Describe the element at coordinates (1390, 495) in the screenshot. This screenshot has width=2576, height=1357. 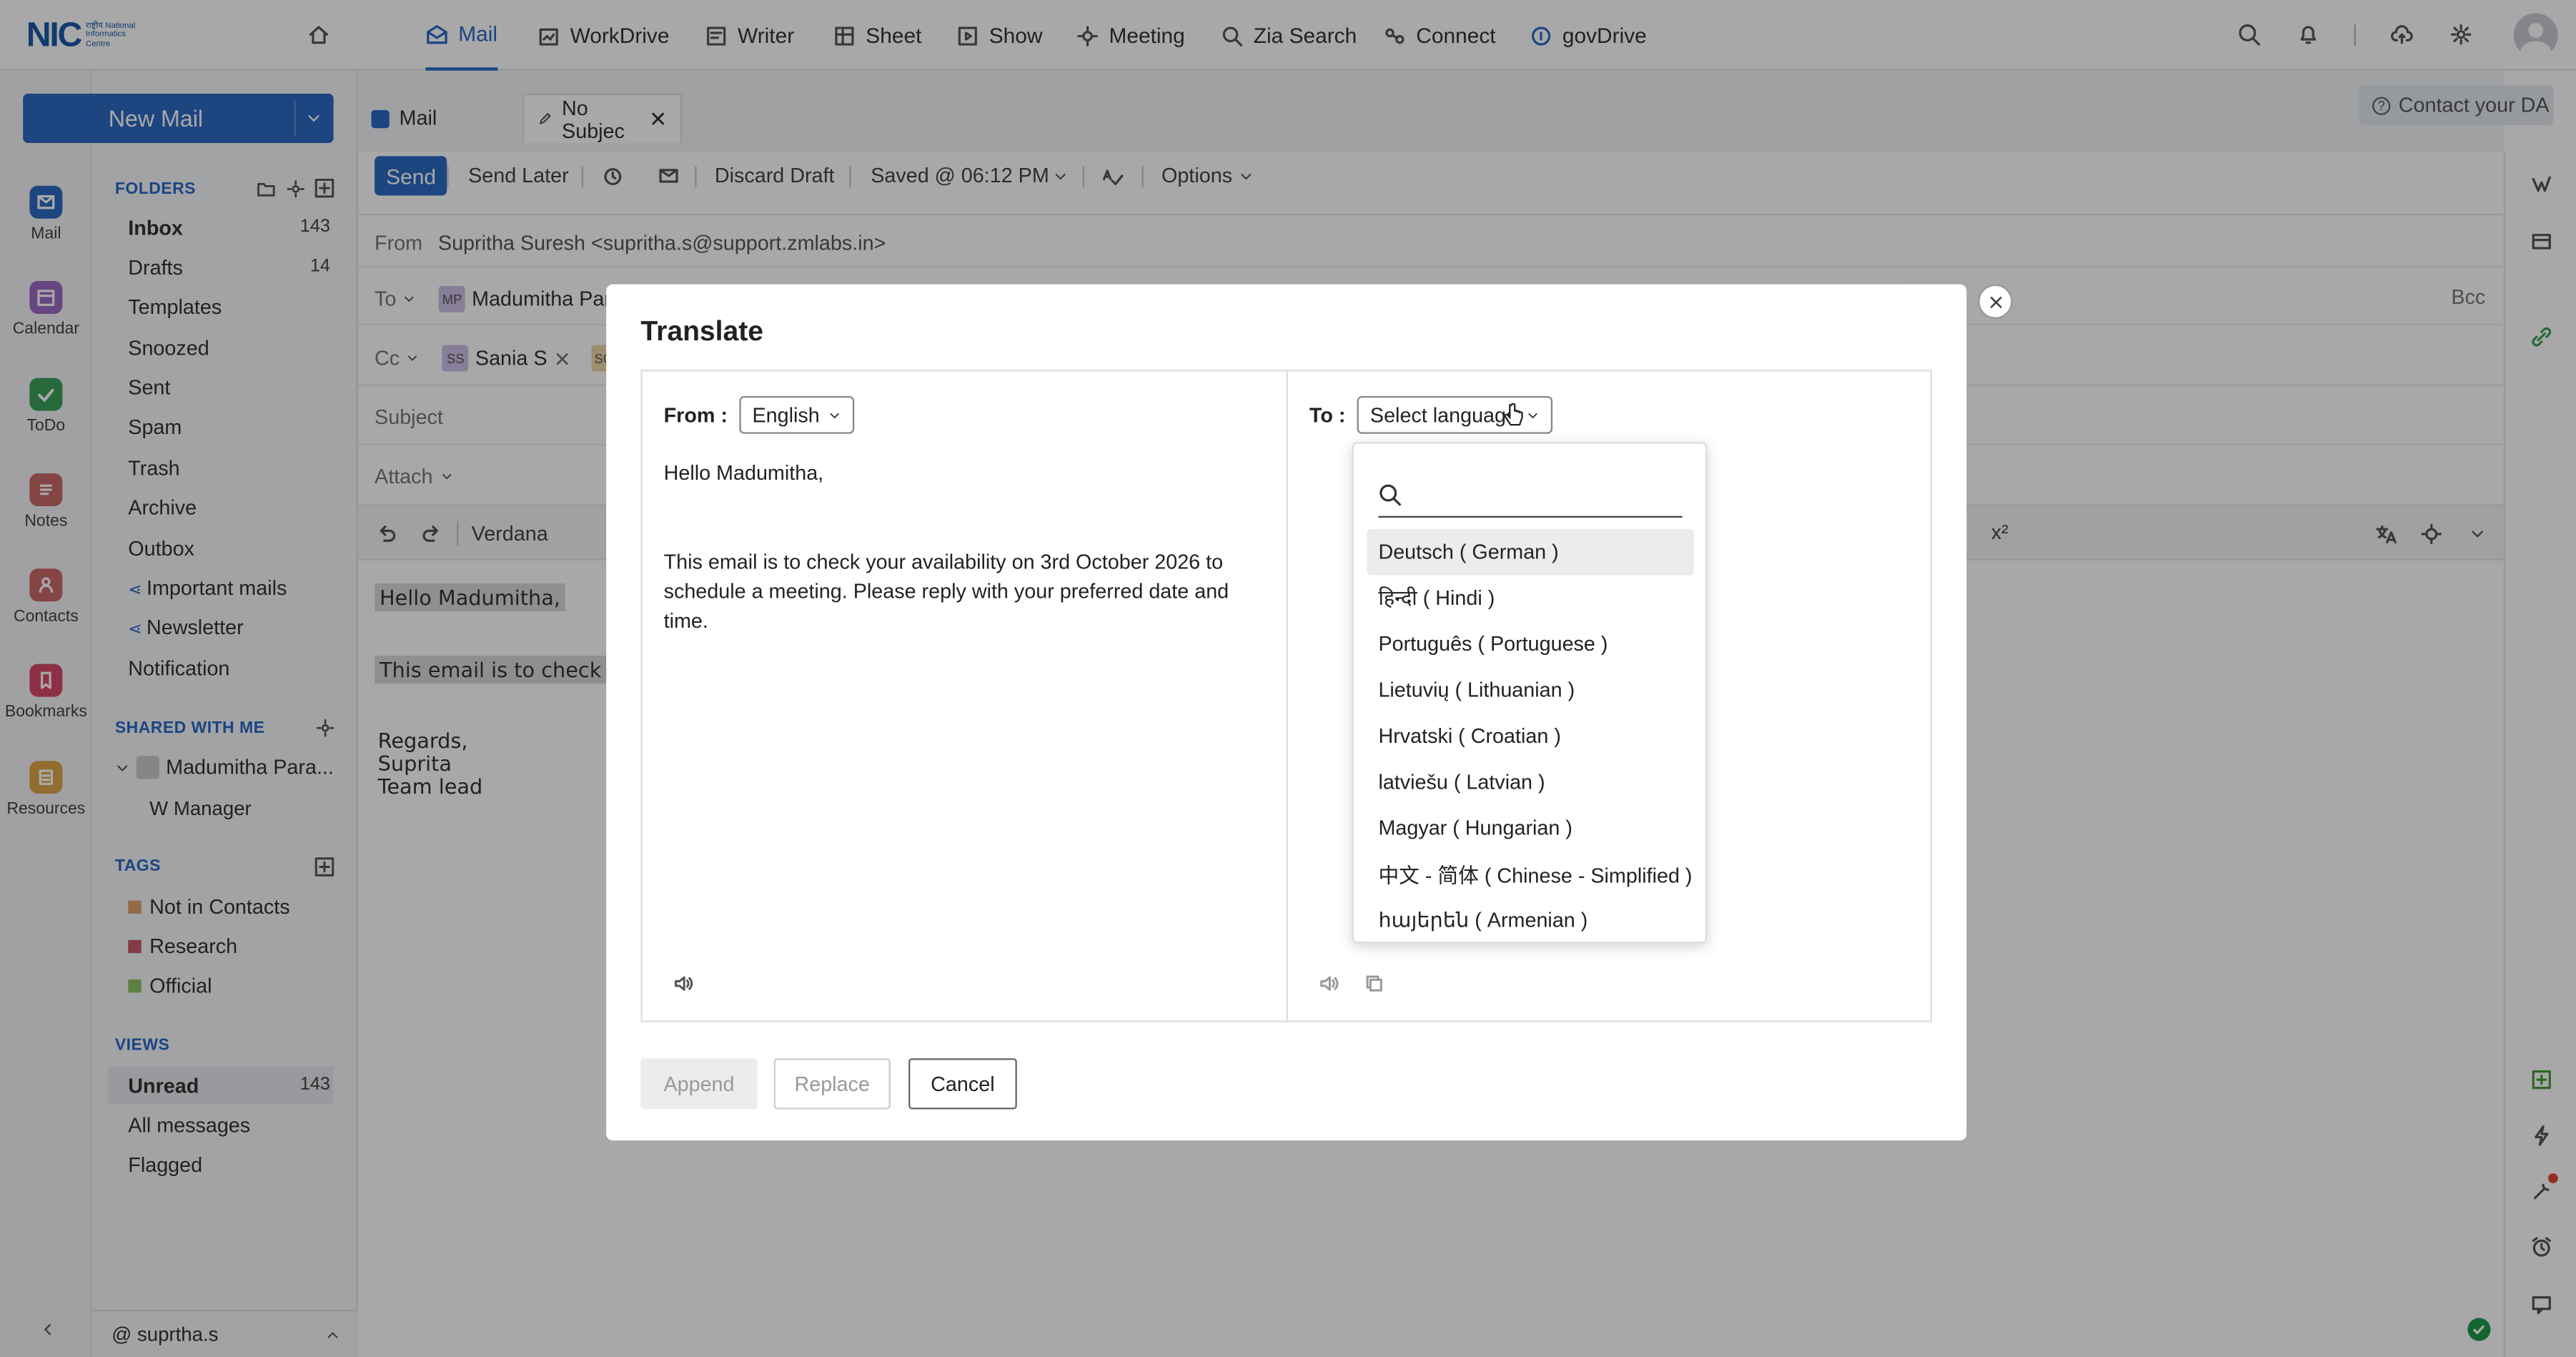
I see `search-icon` at that location.